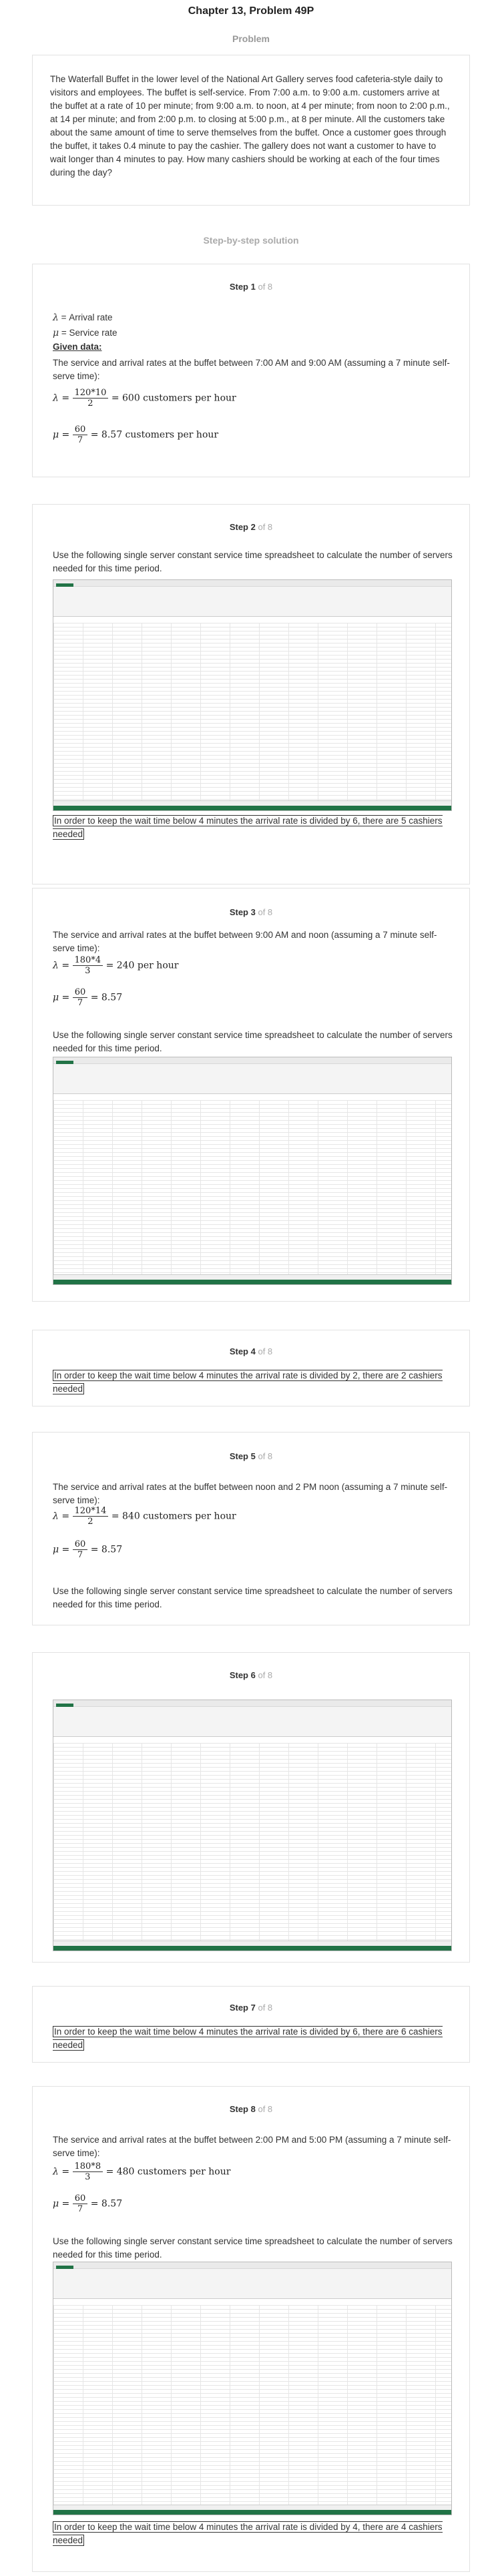  I want to click on step-6-header: Step 6 of 8, so click(251, 1675).